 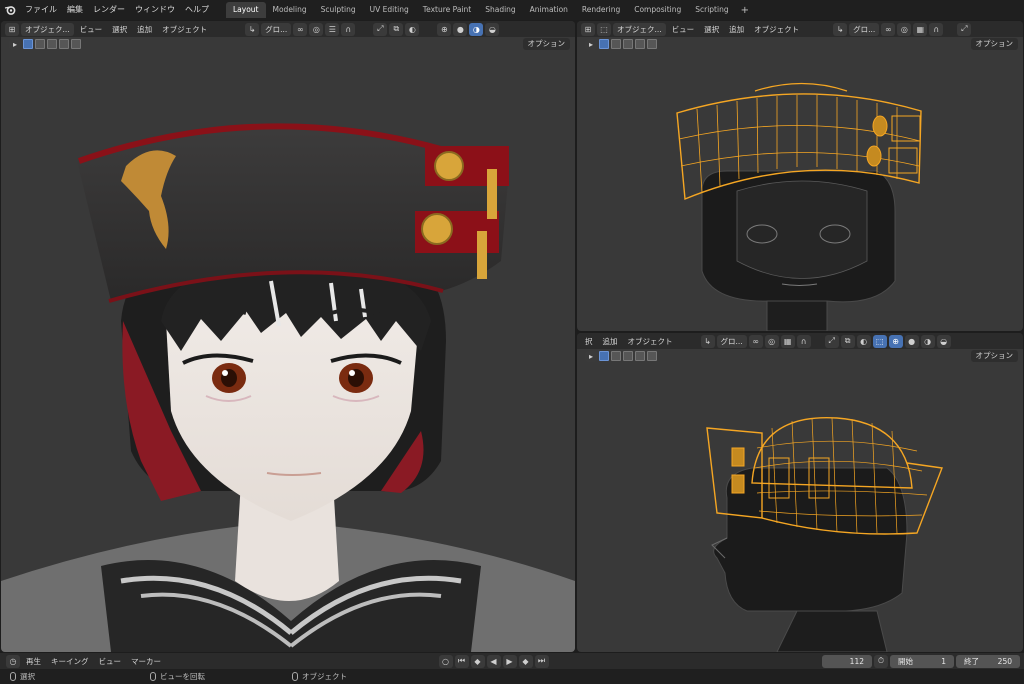 I want to click on record-icon: ○, so click(x=445, y=661).